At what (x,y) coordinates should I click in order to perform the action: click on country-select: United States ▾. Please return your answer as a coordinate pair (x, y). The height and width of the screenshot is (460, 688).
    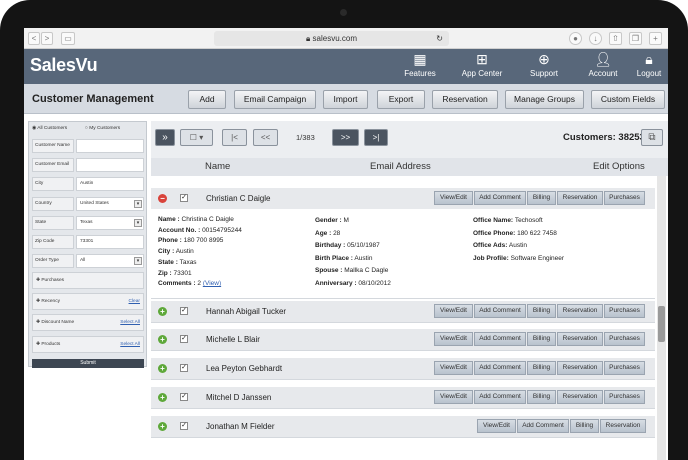
    Looking at the image, I should click on (110, 204).